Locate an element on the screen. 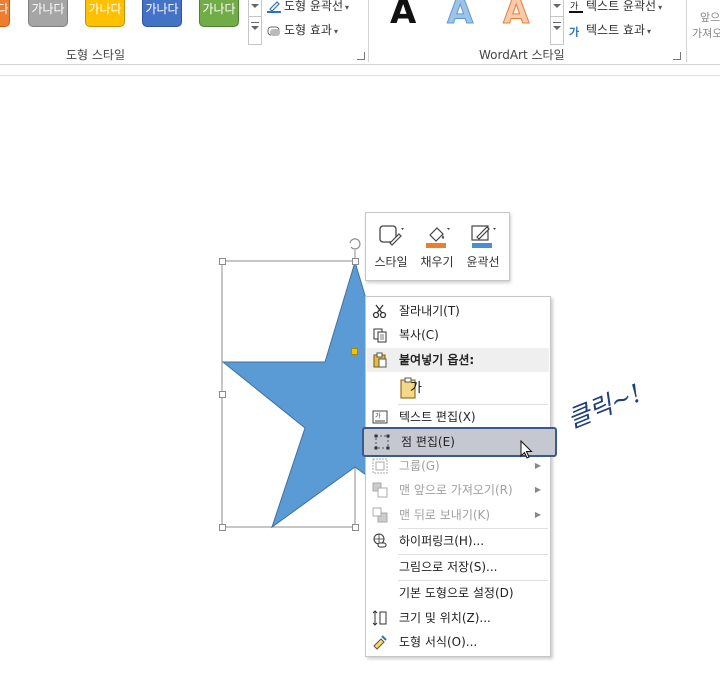 This screenshot has height=699, width=720. menu-item-set-default-shape: 기본 도형으로 설정(D) is located at coordinates (458, 593).